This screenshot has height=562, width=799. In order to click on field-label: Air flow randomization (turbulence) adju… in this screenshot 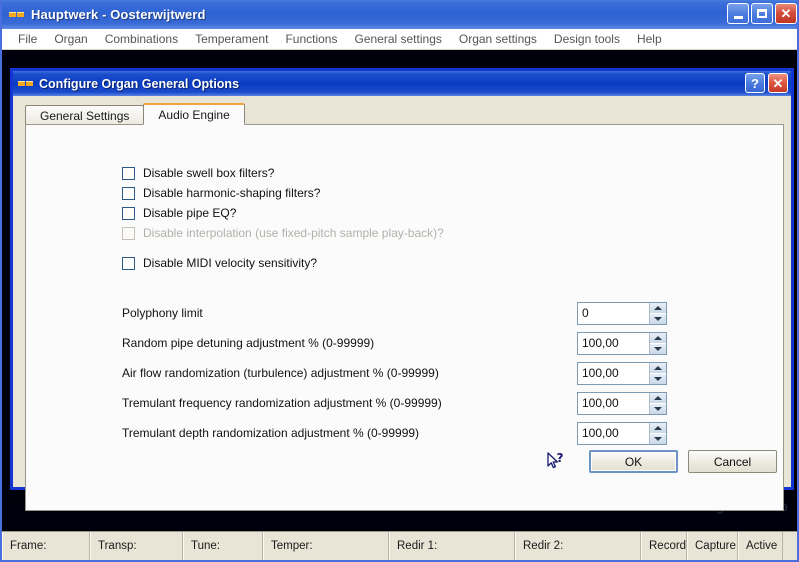, I will do `click(280, 373)`.